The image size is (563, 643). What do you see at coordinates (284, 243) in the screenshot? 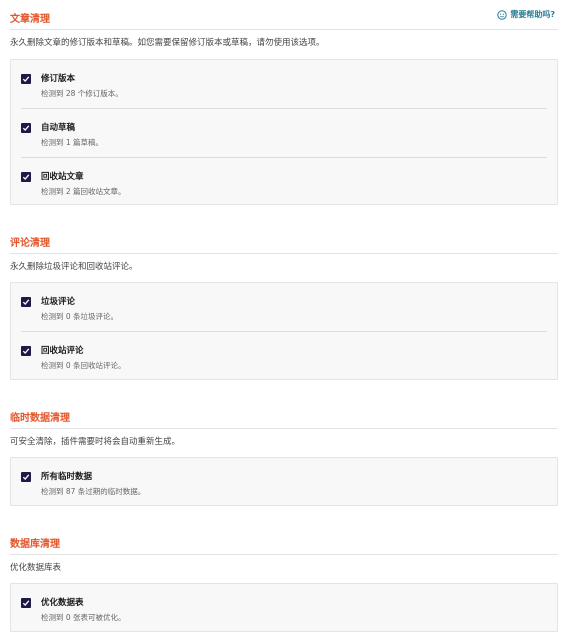
I see `section-header: 评论清理` at bounding box center [284, 243].